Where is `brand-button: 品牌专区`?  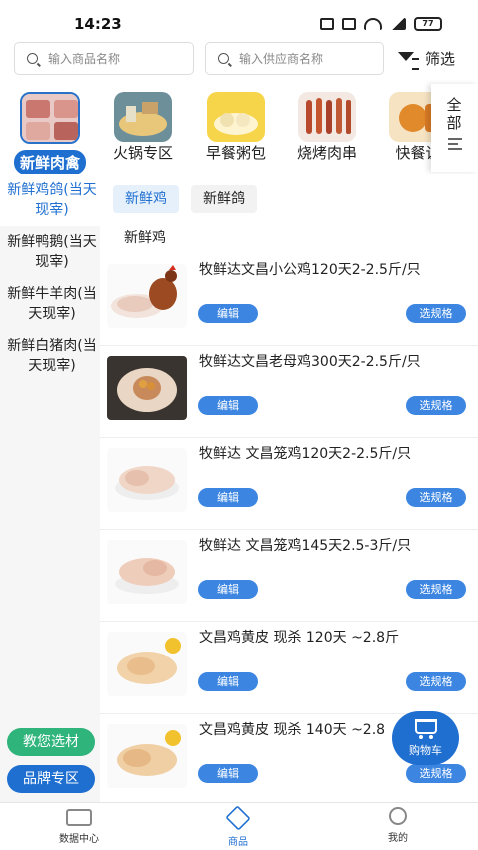 brand-button: 品牌专区 is located at coordinates (51, 779).